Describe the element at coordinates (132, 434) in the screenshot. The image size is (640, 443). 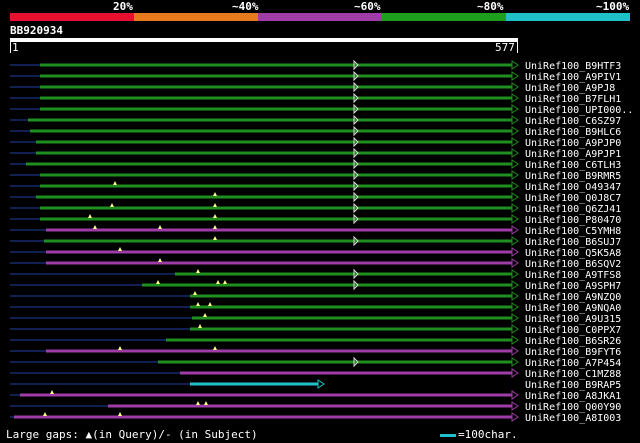
I see `gaps-legend: Large gaps: ▲(in Query)/- (in Subject)` at that location.